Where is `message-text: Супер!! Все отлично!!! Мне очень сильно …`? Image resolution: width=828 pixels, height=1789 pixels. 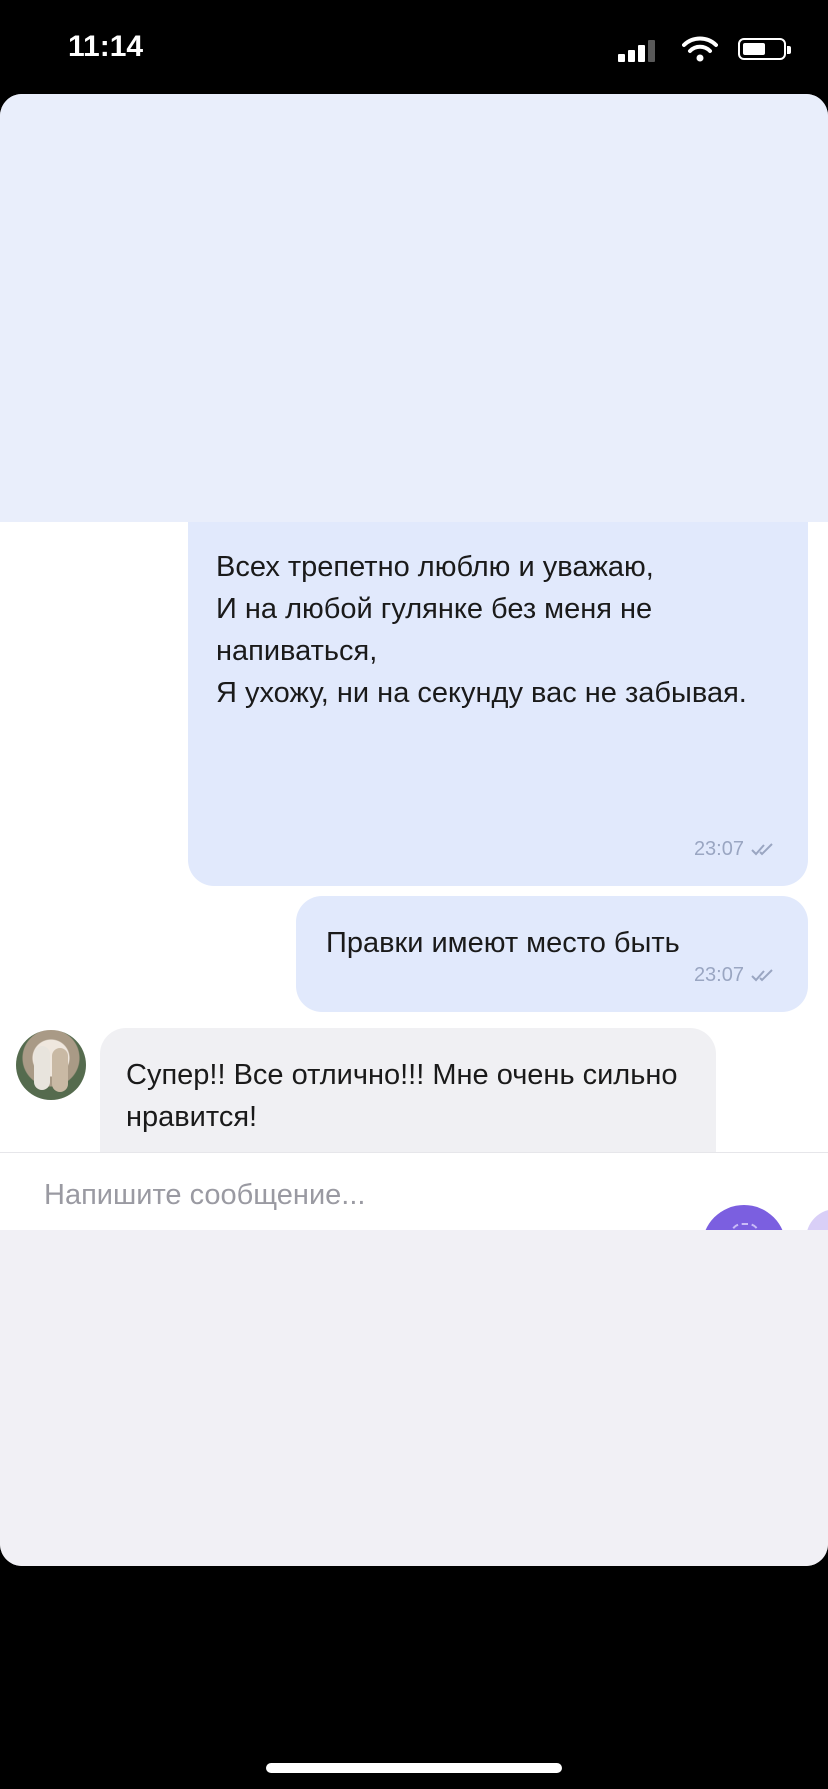
message-text: Супер!! Все отлично!!! Мне очень сильно … is located at coordinates (402, 1096).